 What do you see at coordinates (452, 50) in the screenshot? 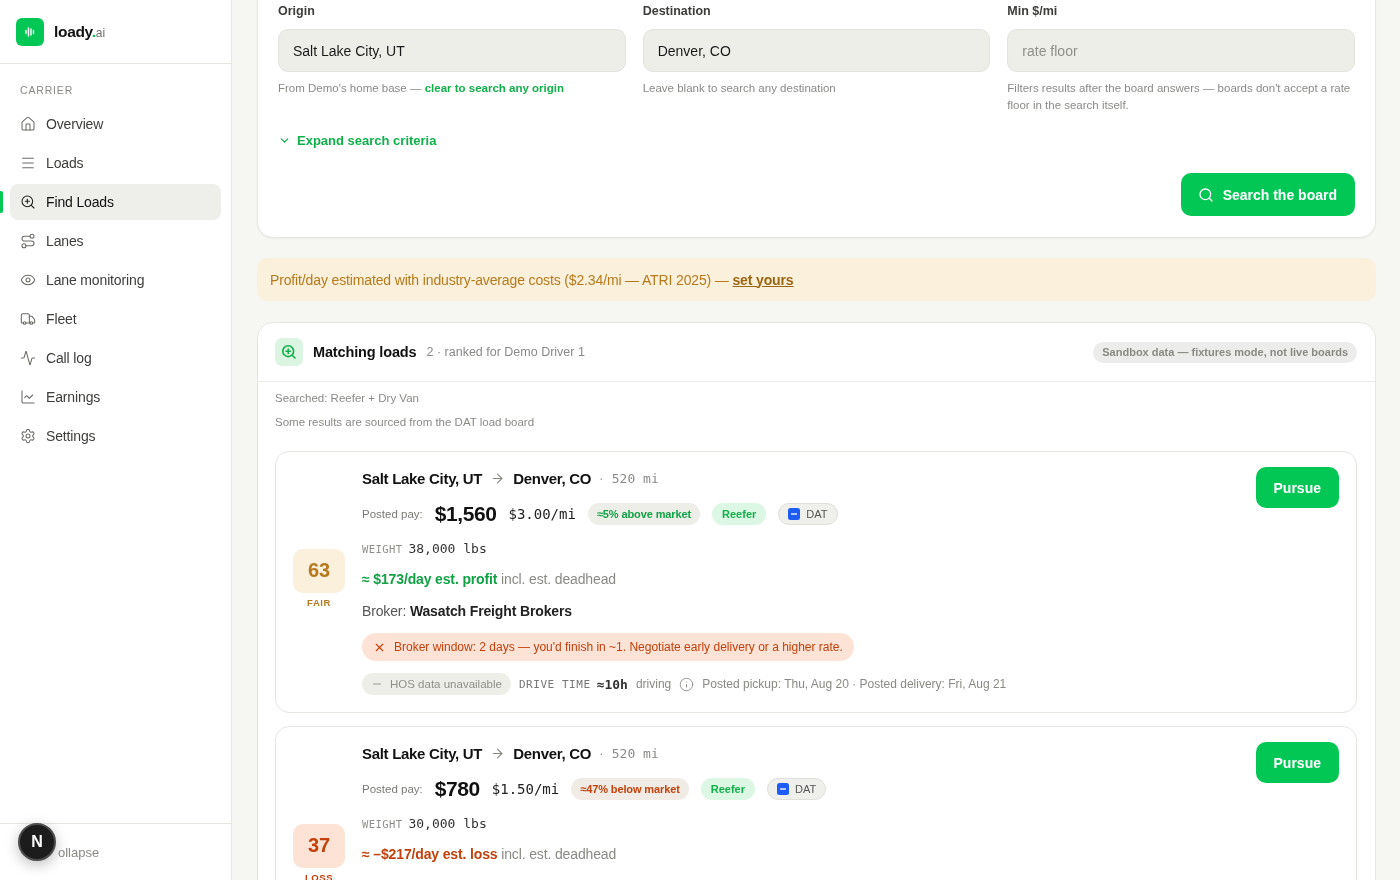
I see `input-field: Salt Lake City, UT` at bounding box center [452, 50].